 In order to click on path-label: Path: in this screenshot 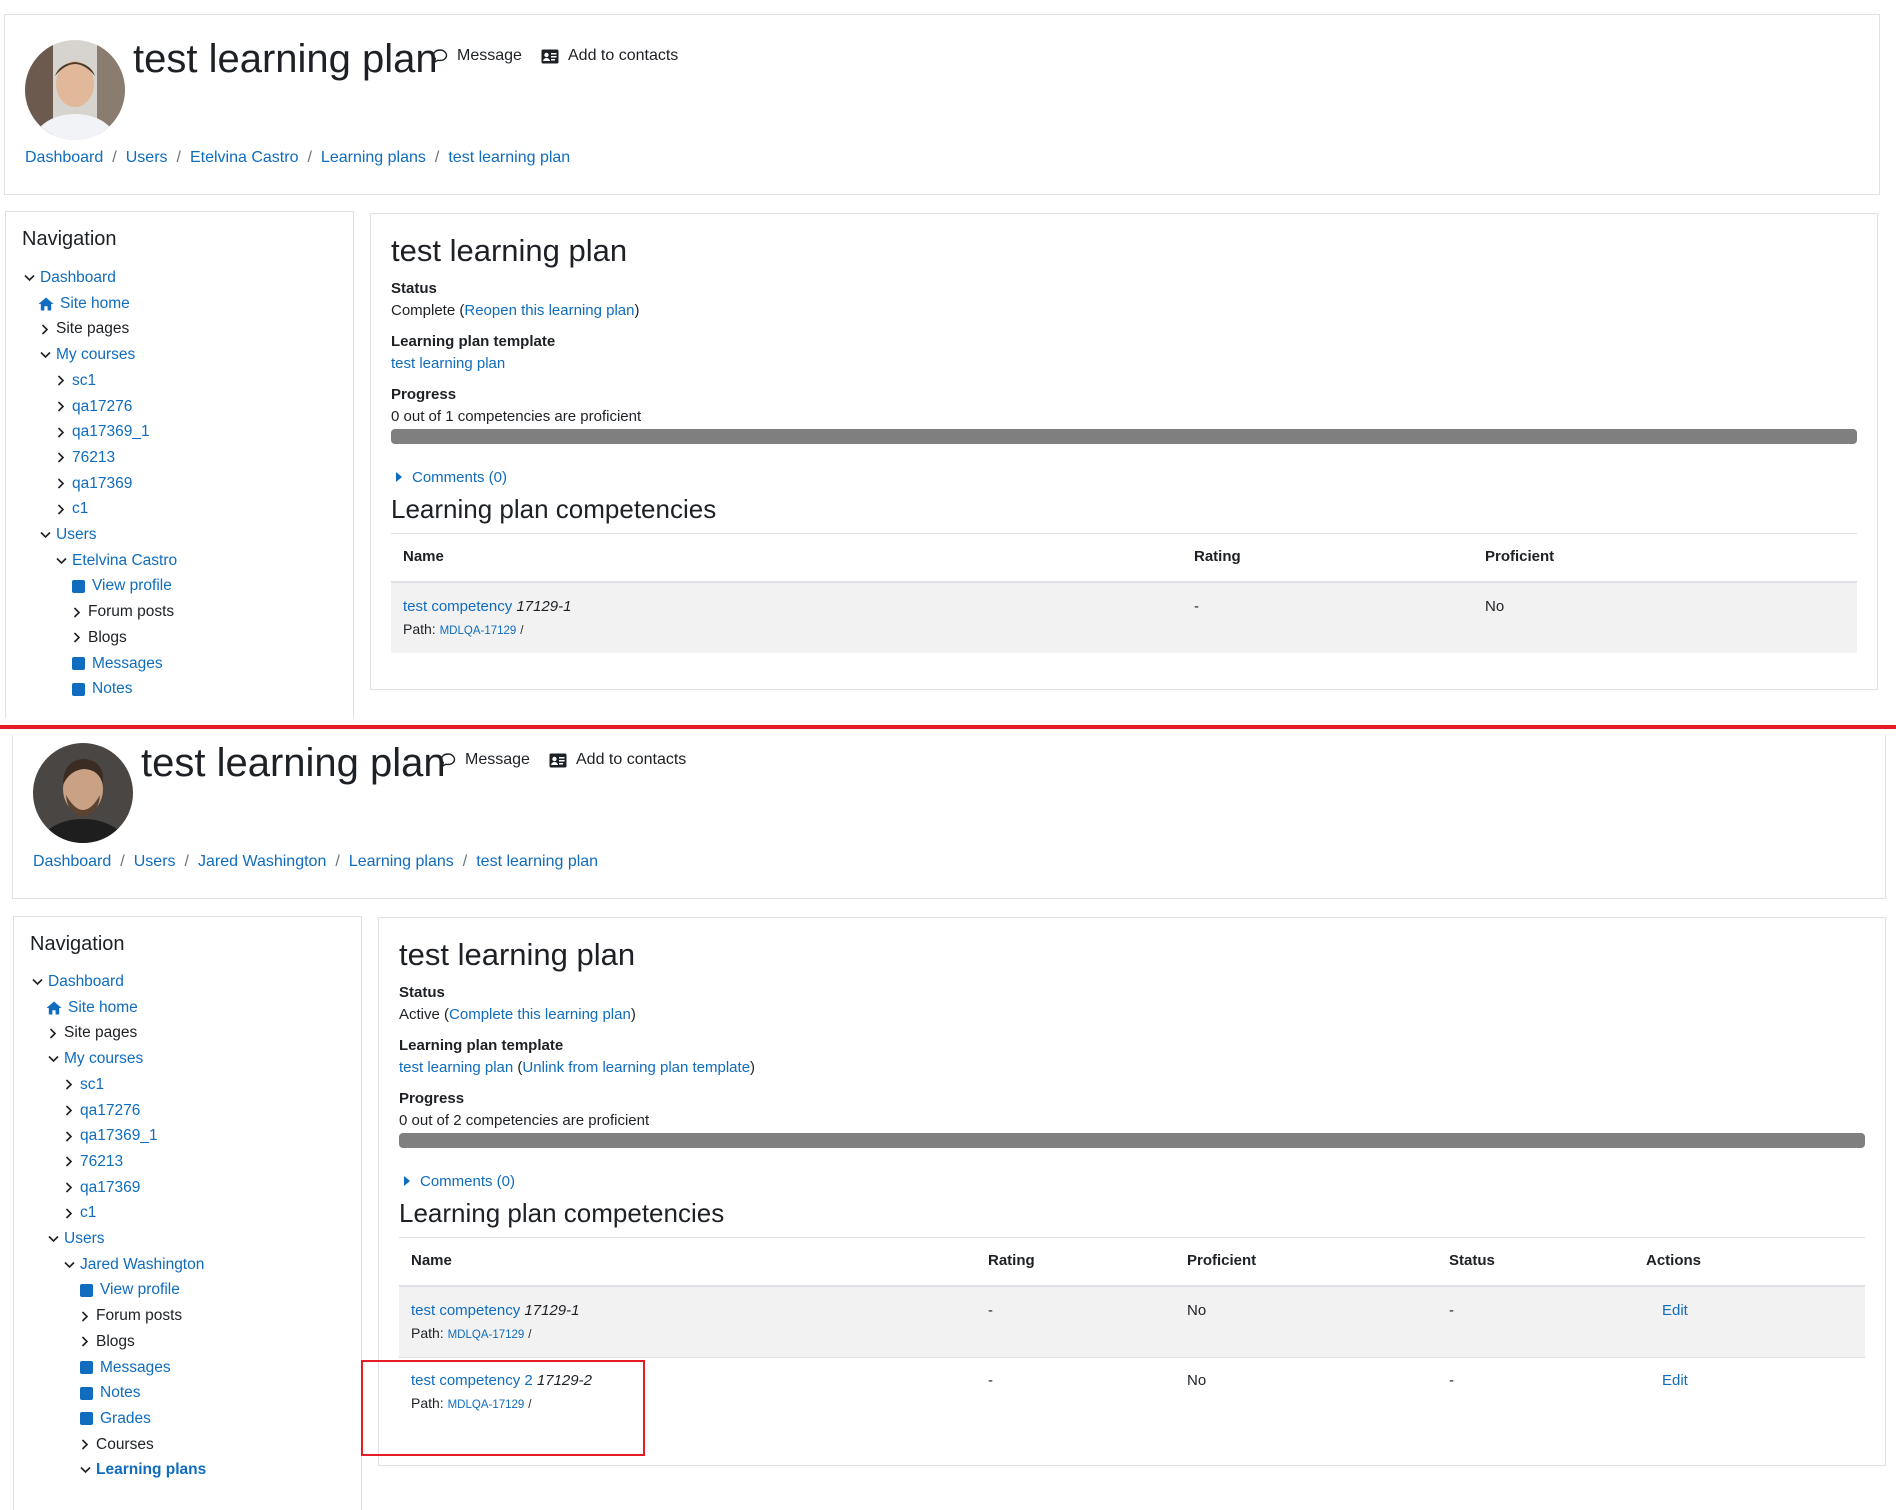, I will do `click(427, 1333)`.